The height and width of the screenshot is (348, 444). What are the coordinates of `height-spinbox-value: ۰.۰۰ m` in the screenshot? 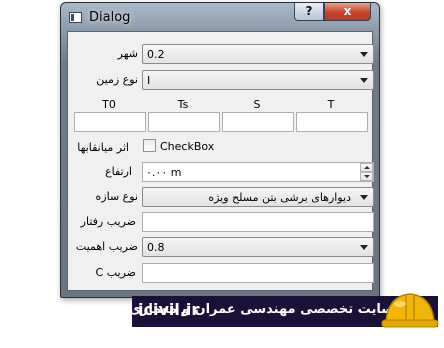 It's located at (164, 172).